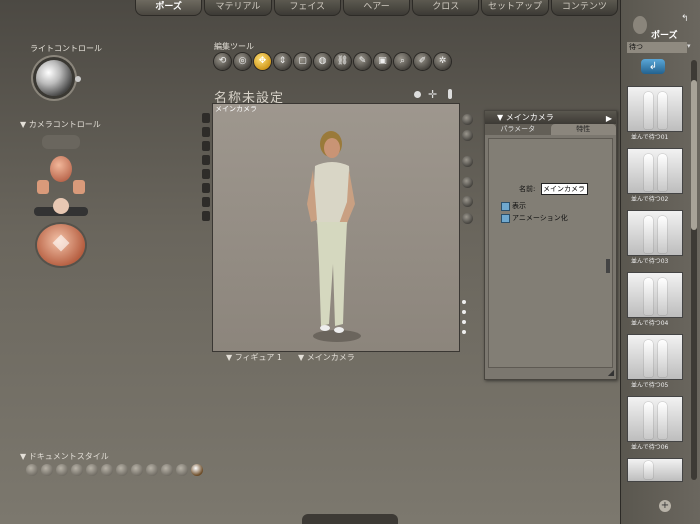 Image resolution: width=700 pixels, height=524 pixels. Describe the element at coordinates (402, 61) in the screenshot. I see `view-magnifier-icon: ⌕` at that location.